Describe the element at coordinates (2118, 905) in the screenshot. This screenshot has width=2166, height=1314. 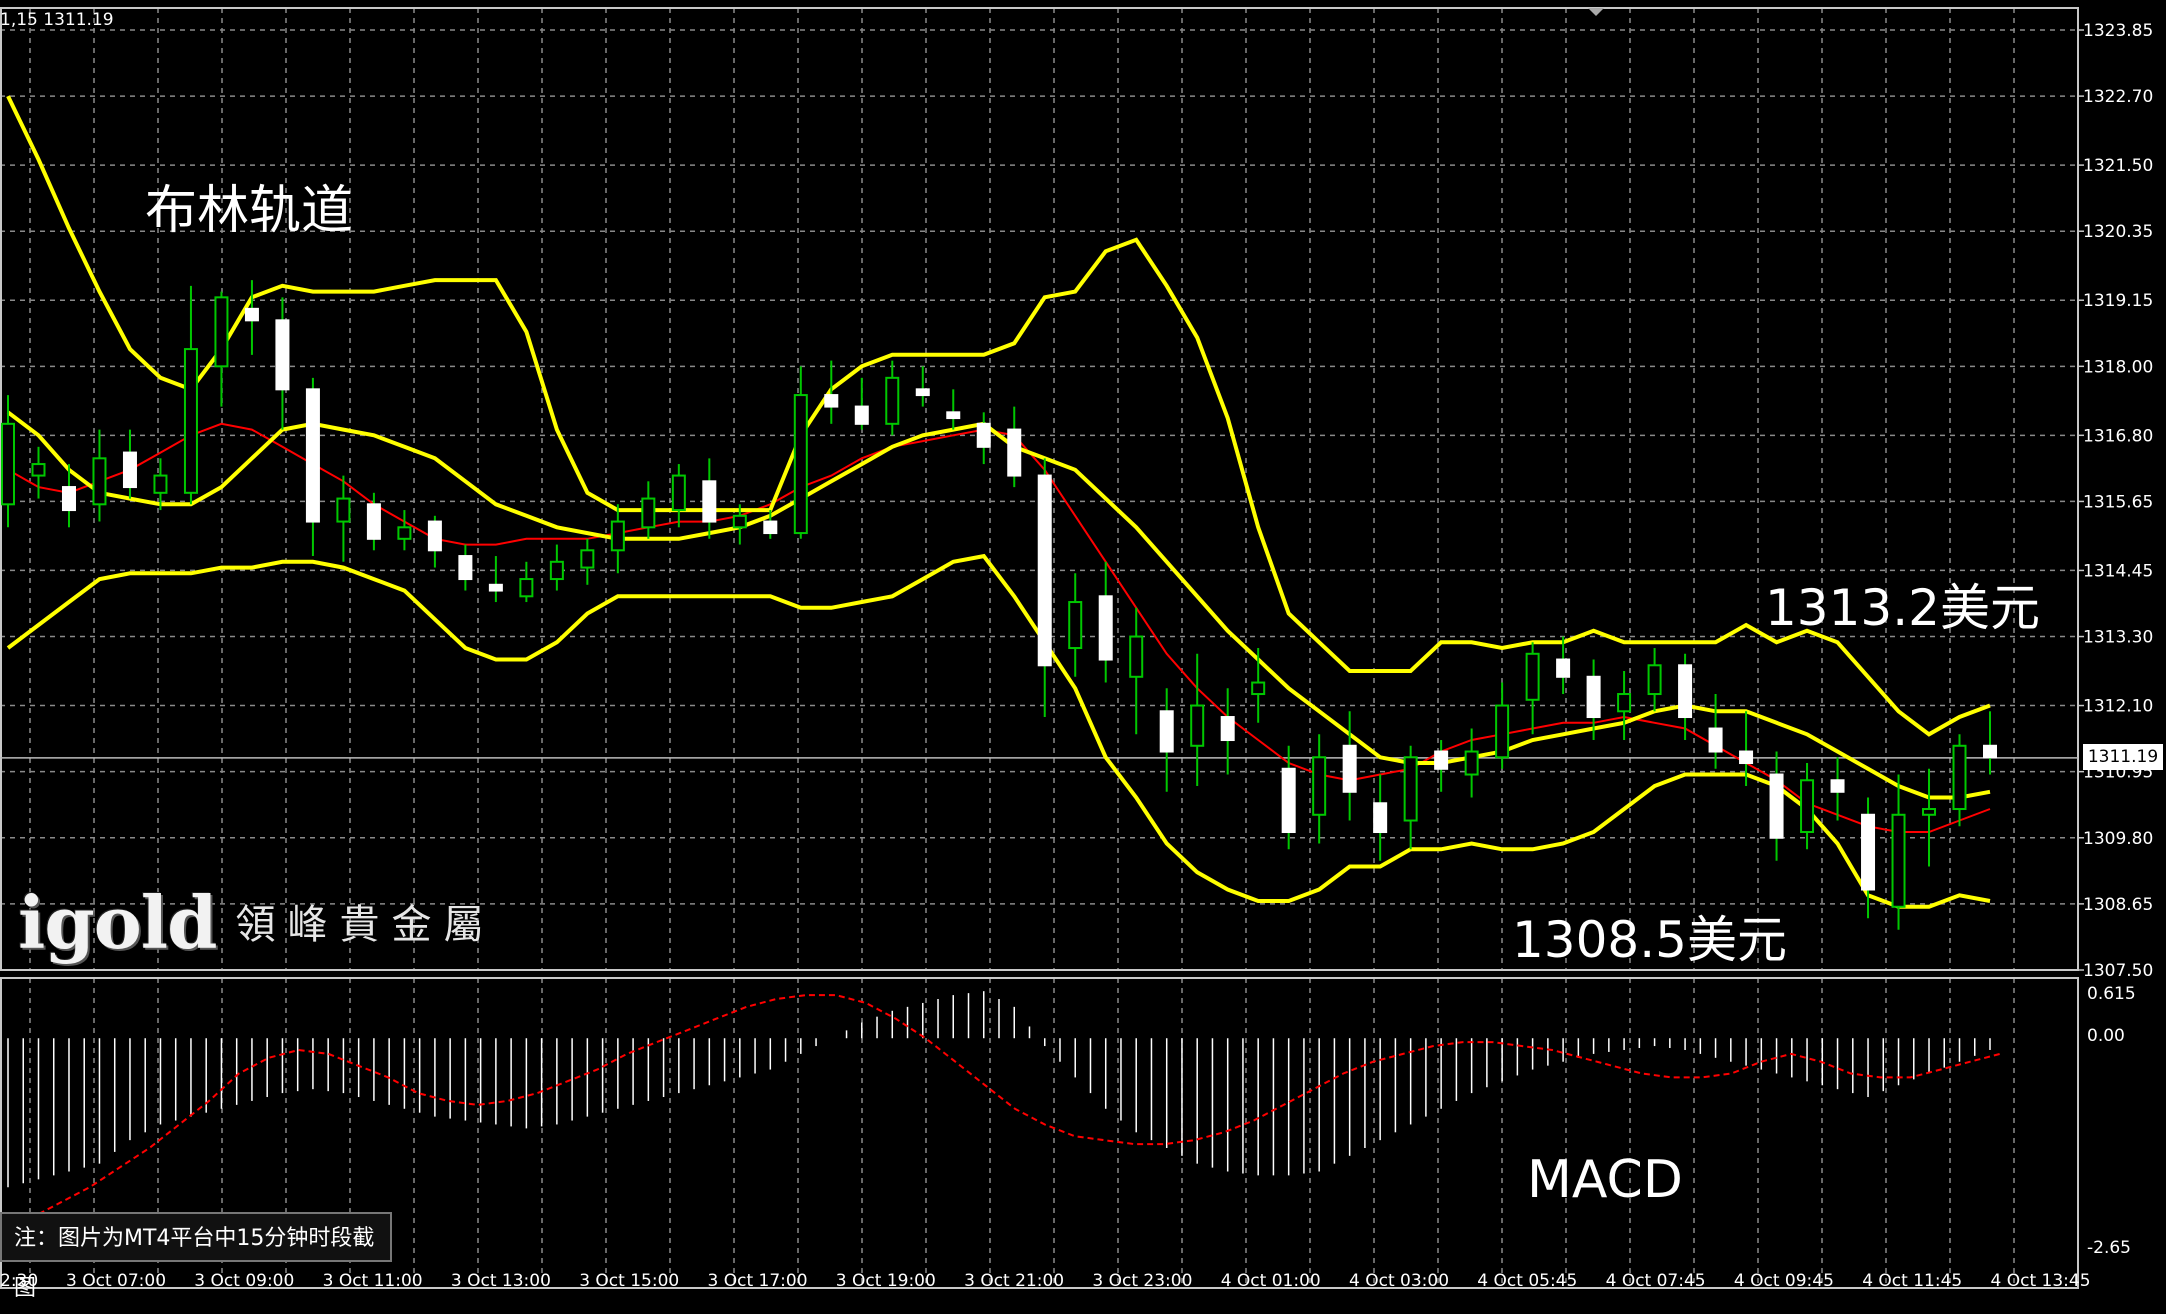
I see `price-tick-label: 1308.65` at that location.